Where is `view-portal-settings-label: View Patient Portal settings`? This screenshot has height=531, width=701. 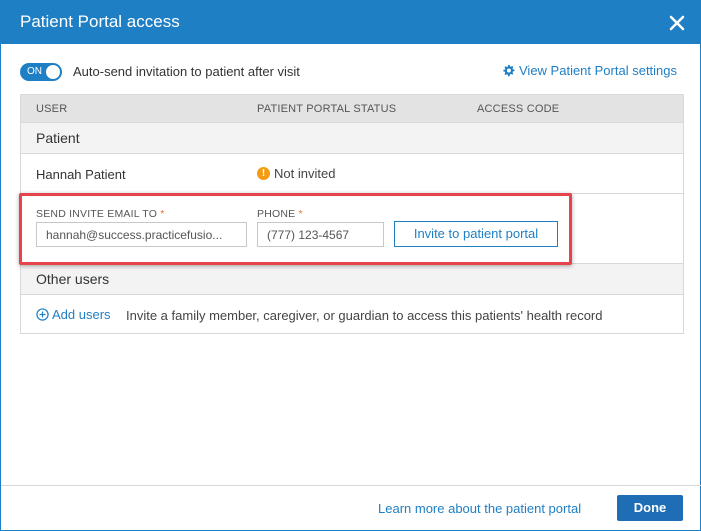
view-portal-settings-label: View Patient Portal settings is located at coordinates (598, 70).